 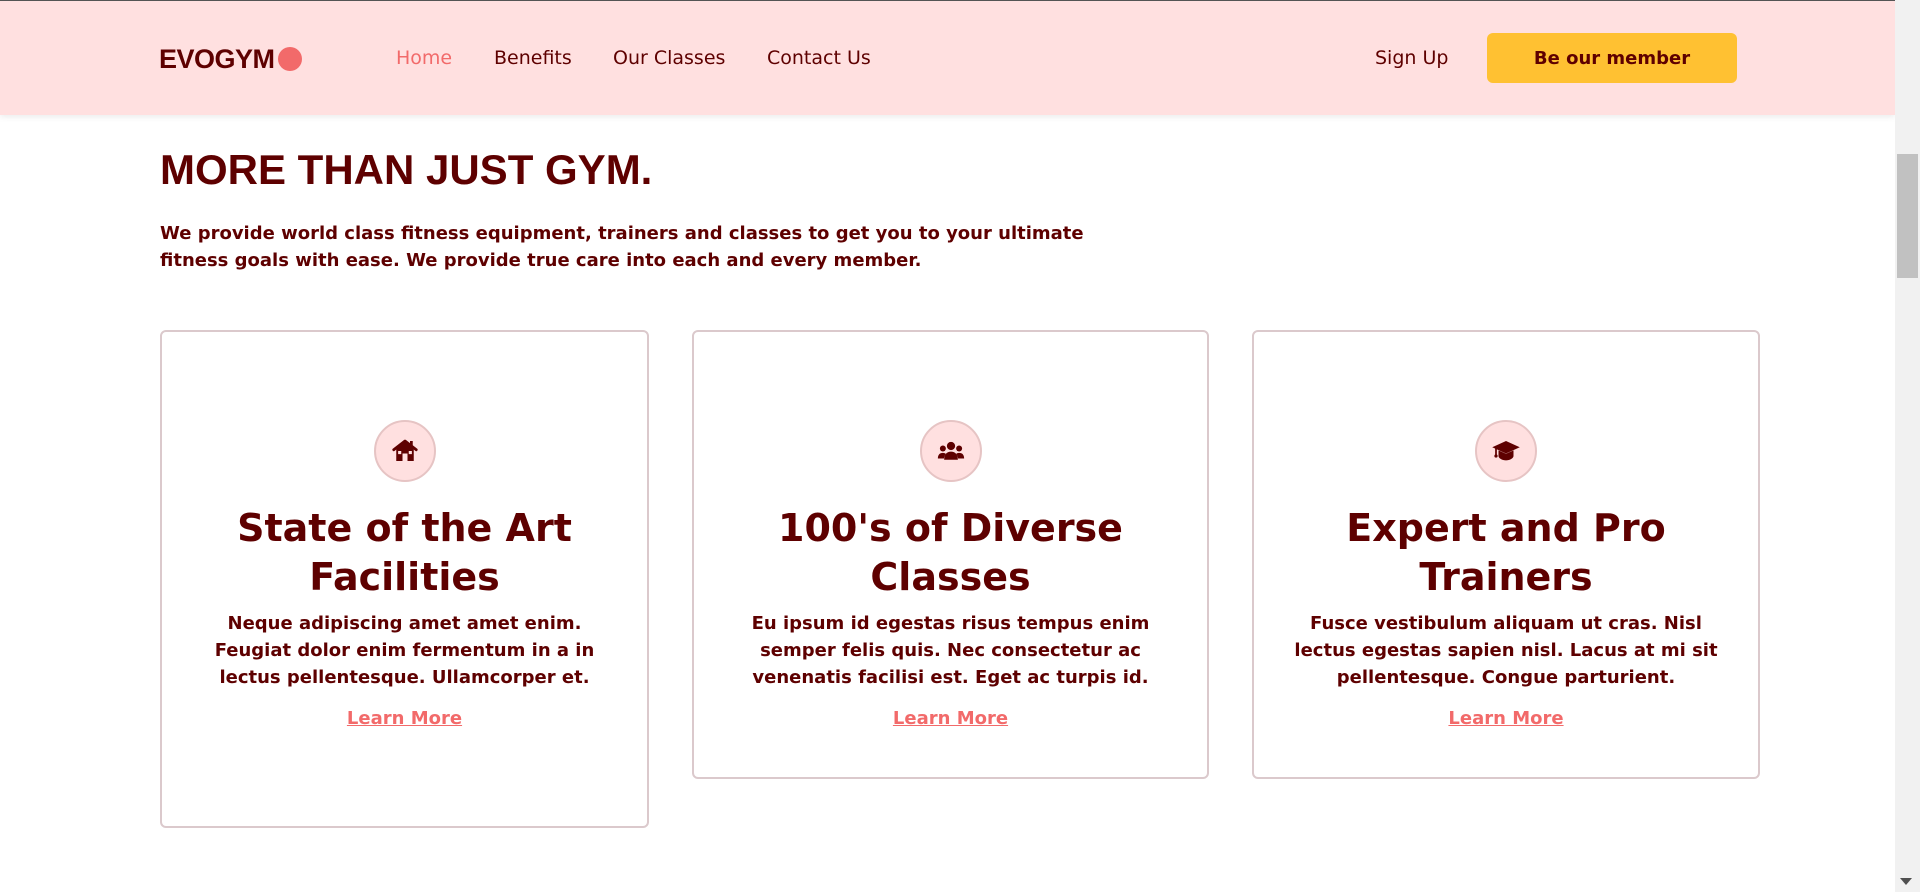 What do you see at coordinates (950, 451) in the screenshot?
I see `user-group-icon` at bounding box center [950, 451].